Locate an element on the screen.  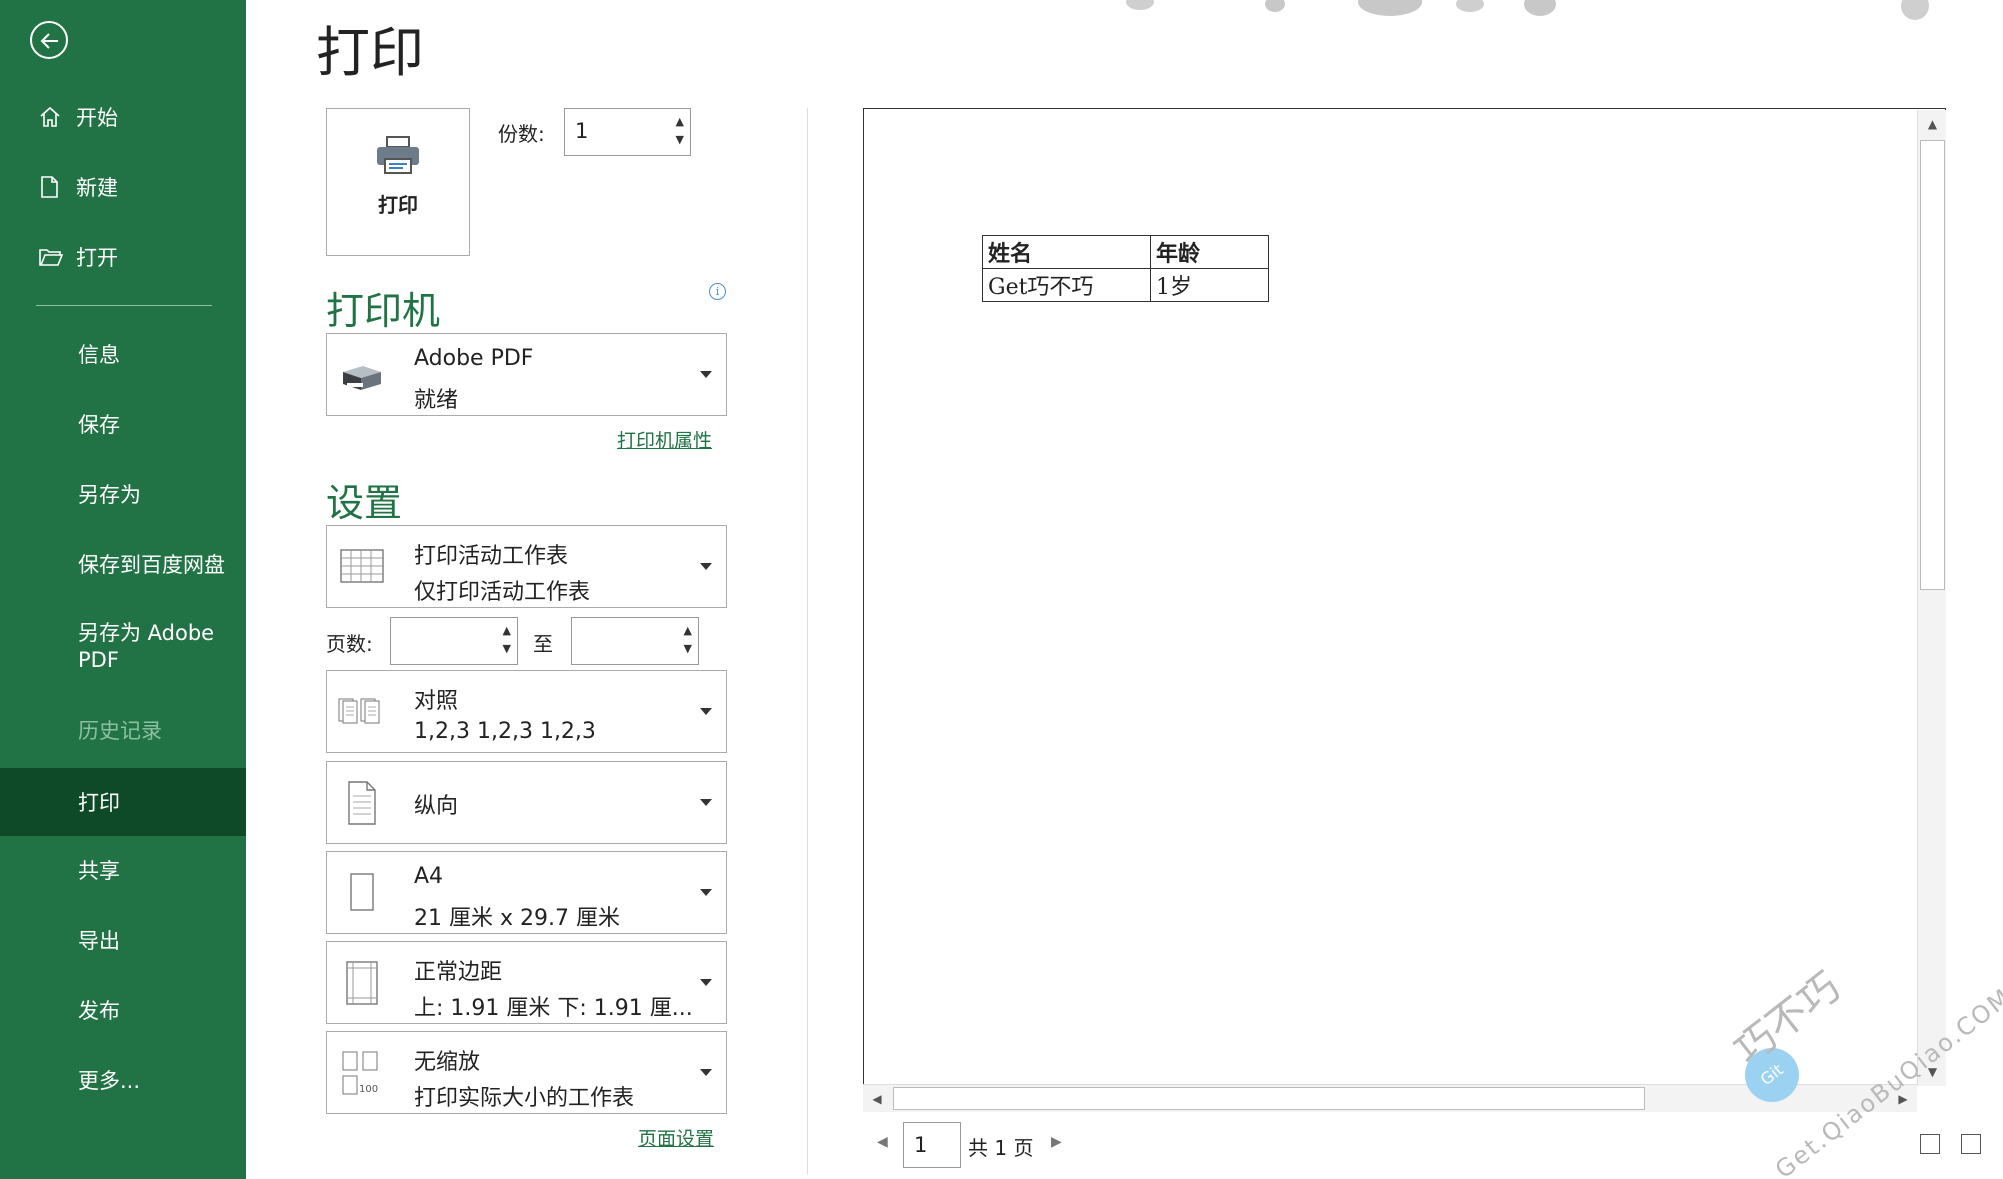
pdf-printer-icon is located at coordinates (362, 378).